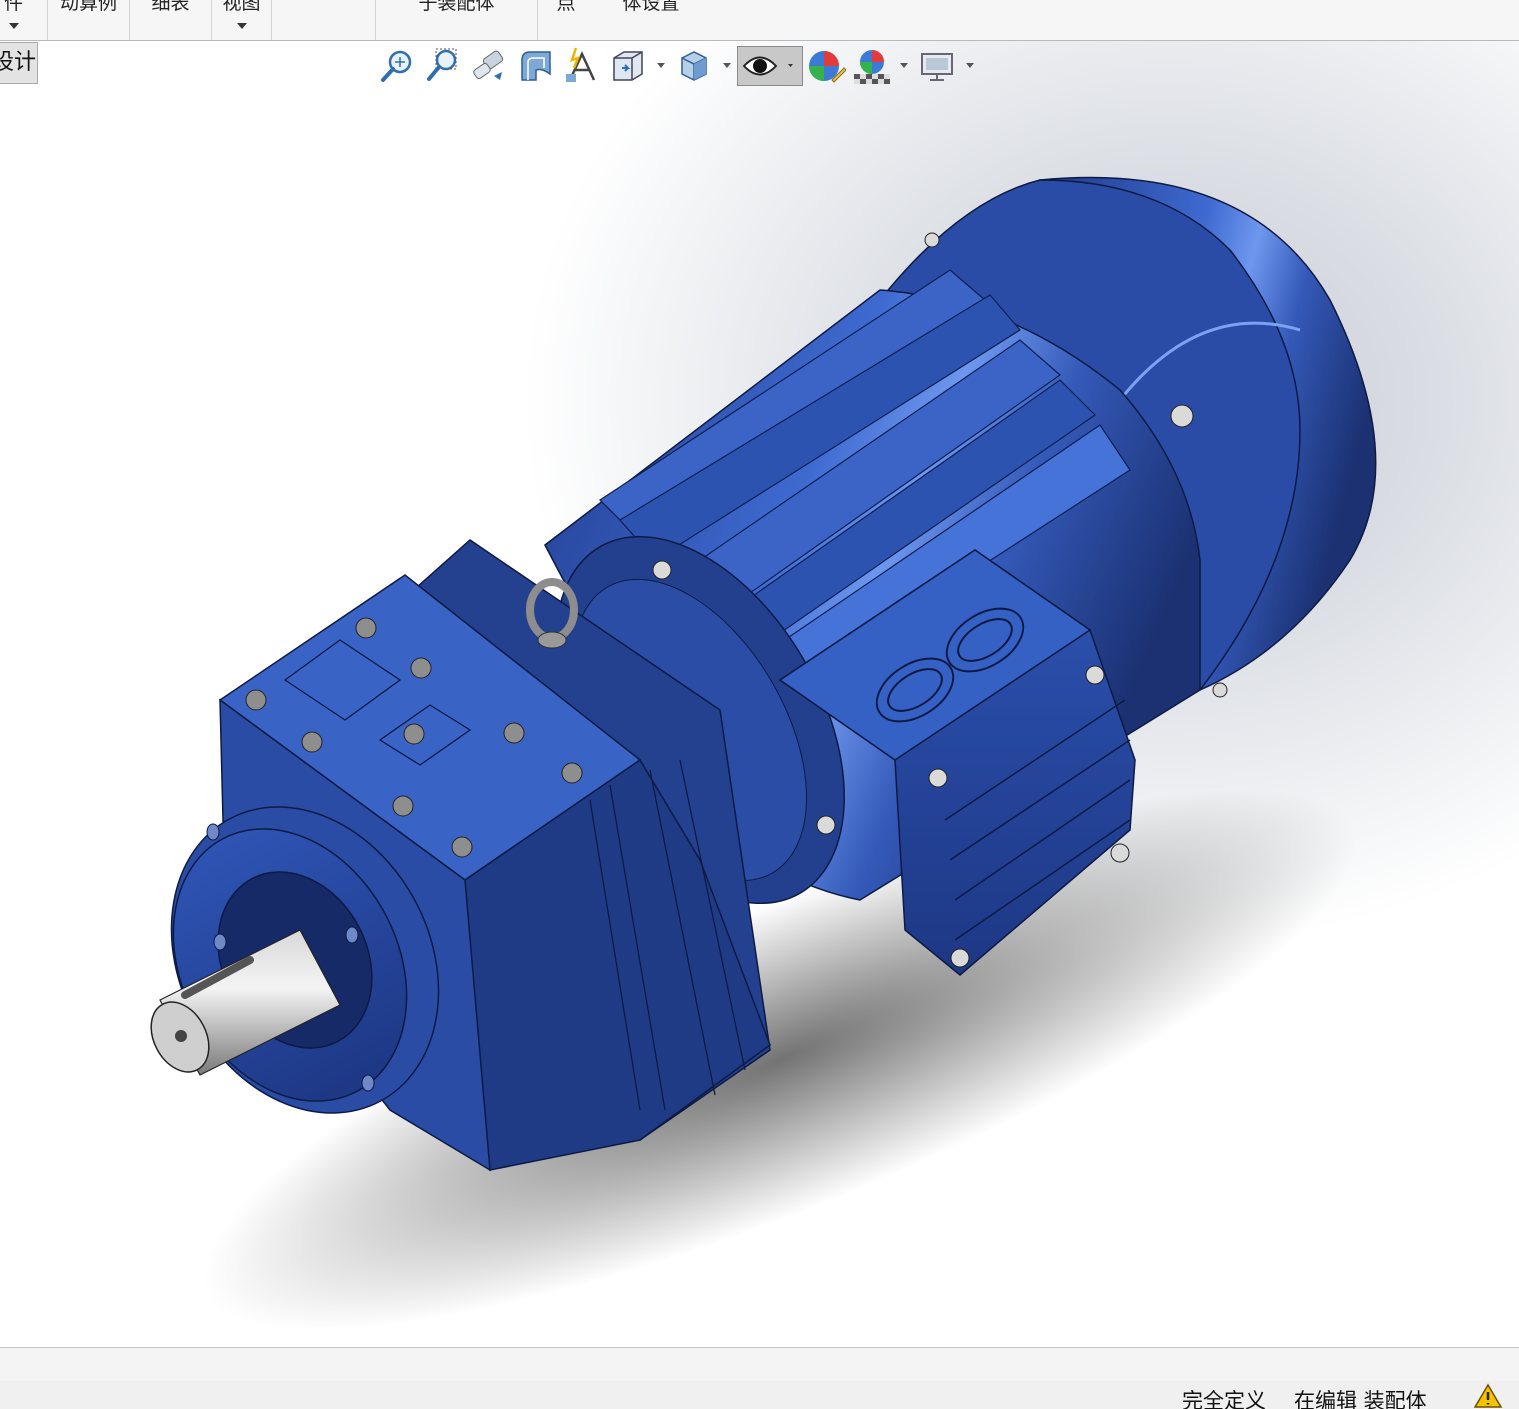 Image resolution: width=1519 pixels, height=1409 pixels. Describe the element at coordinates (1488, 1396) in the screenshot. I see `rebuild-warning-icon` at that location.